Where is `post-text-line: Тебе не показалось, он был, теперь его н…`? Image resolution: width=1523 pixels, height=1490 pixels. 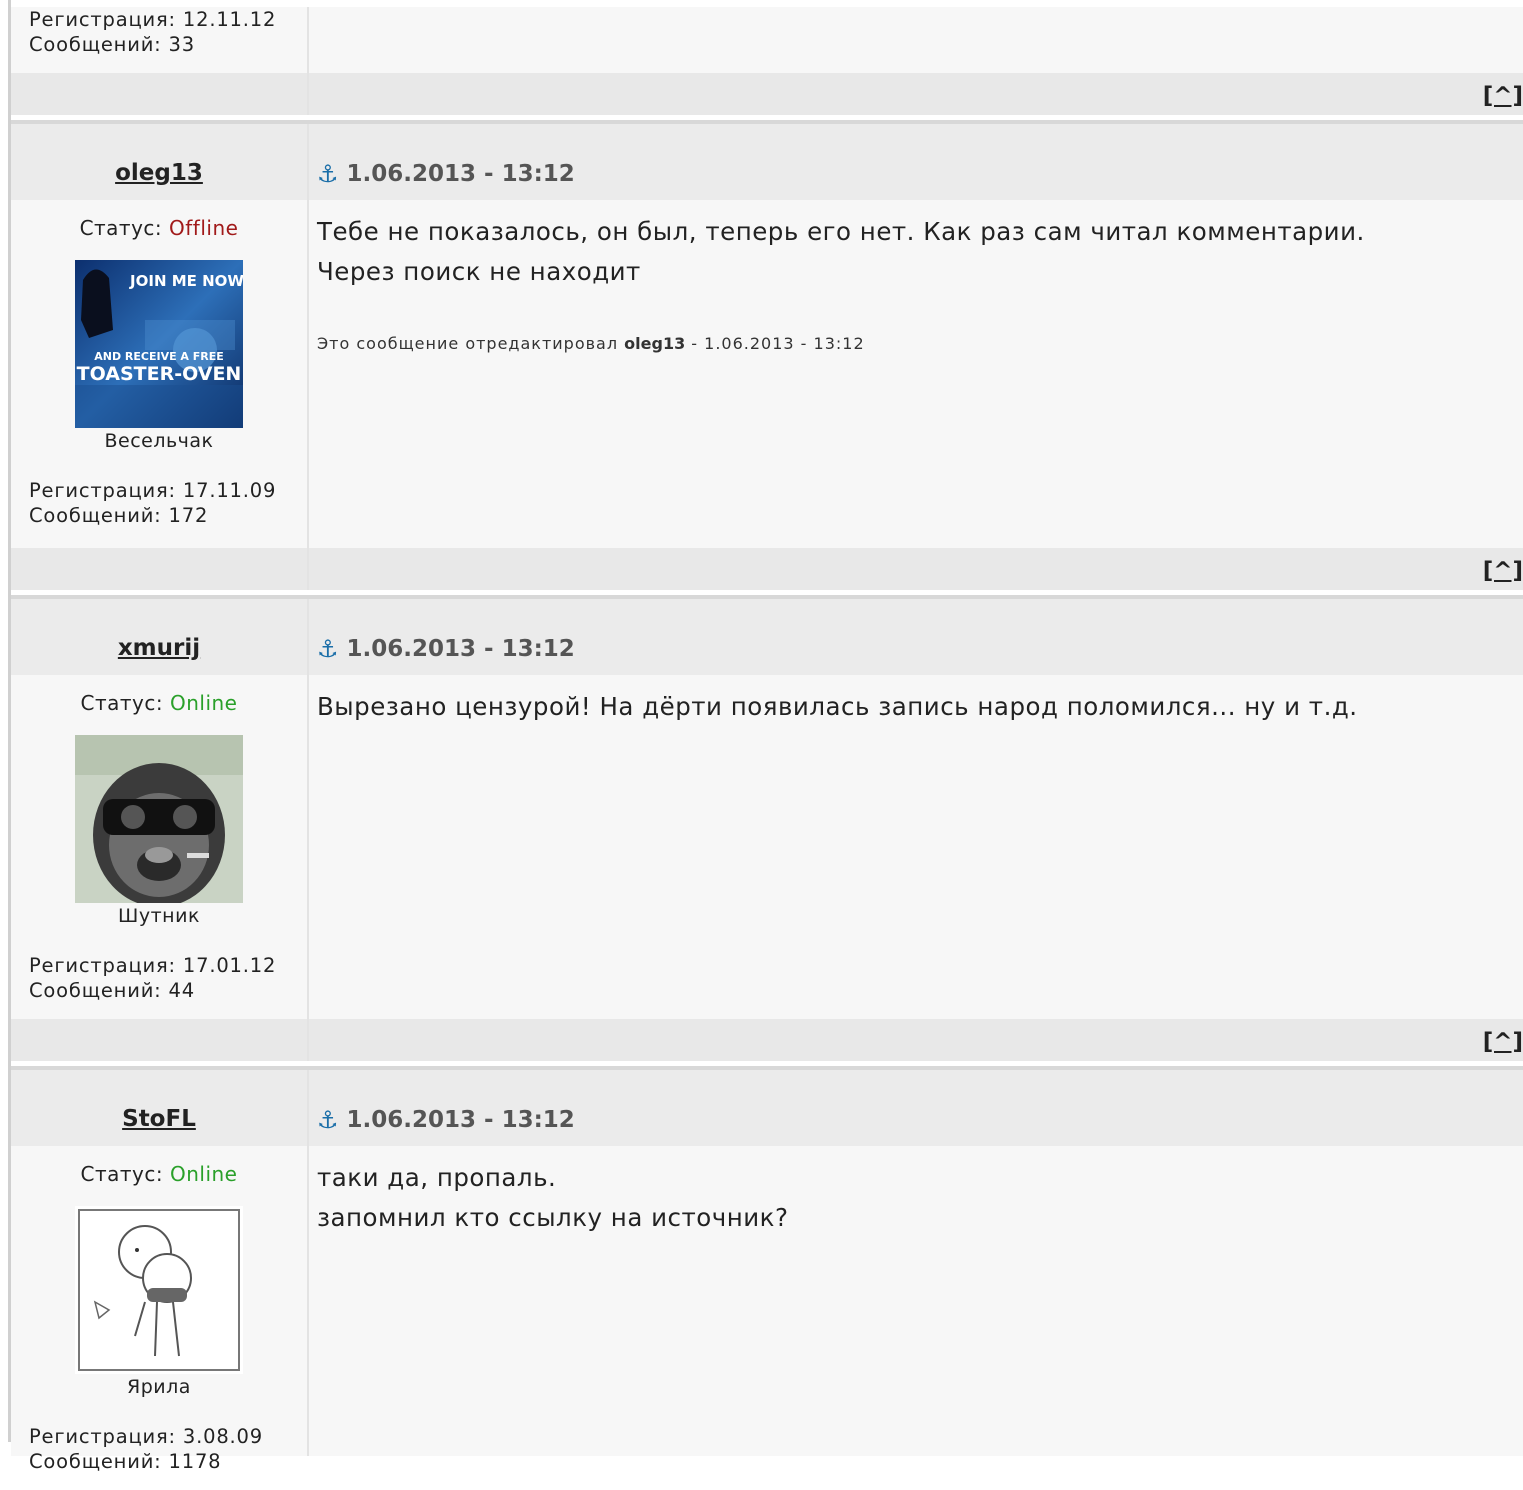
post-text-line: Тебе не показалось, он был, теперь его н… is located at coordinates (841, 231).